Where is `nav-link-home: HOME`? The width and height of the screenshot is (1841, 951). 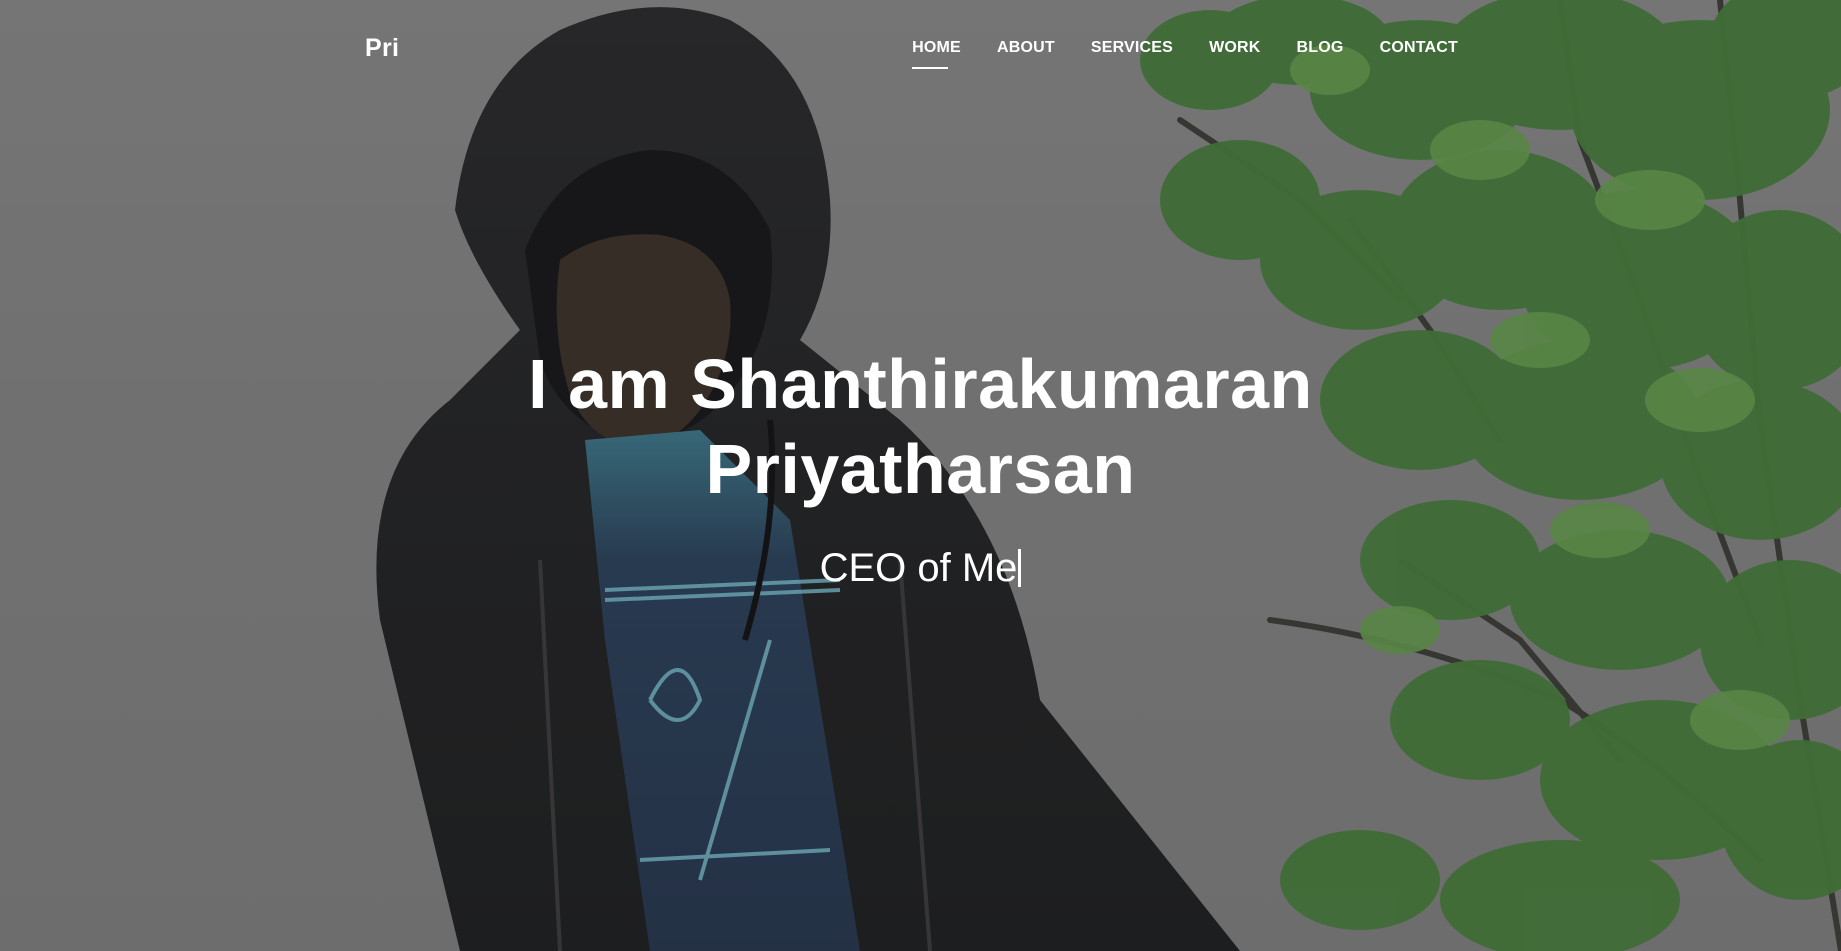 nav-link-home: HOME is located at coordinates (936, 54).